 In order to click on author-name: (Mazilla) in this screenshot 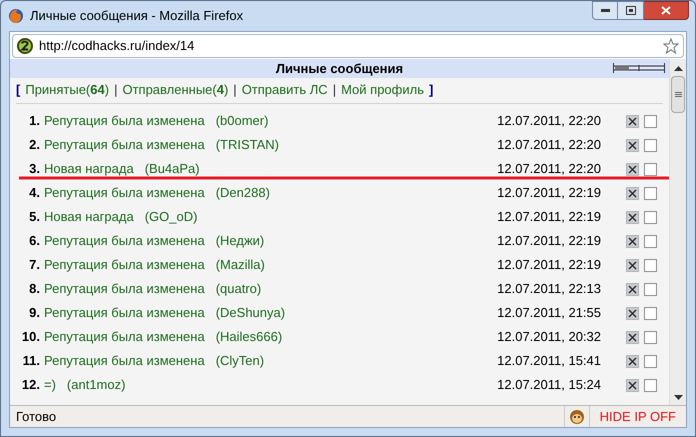, I will do `click(240, 265)`.